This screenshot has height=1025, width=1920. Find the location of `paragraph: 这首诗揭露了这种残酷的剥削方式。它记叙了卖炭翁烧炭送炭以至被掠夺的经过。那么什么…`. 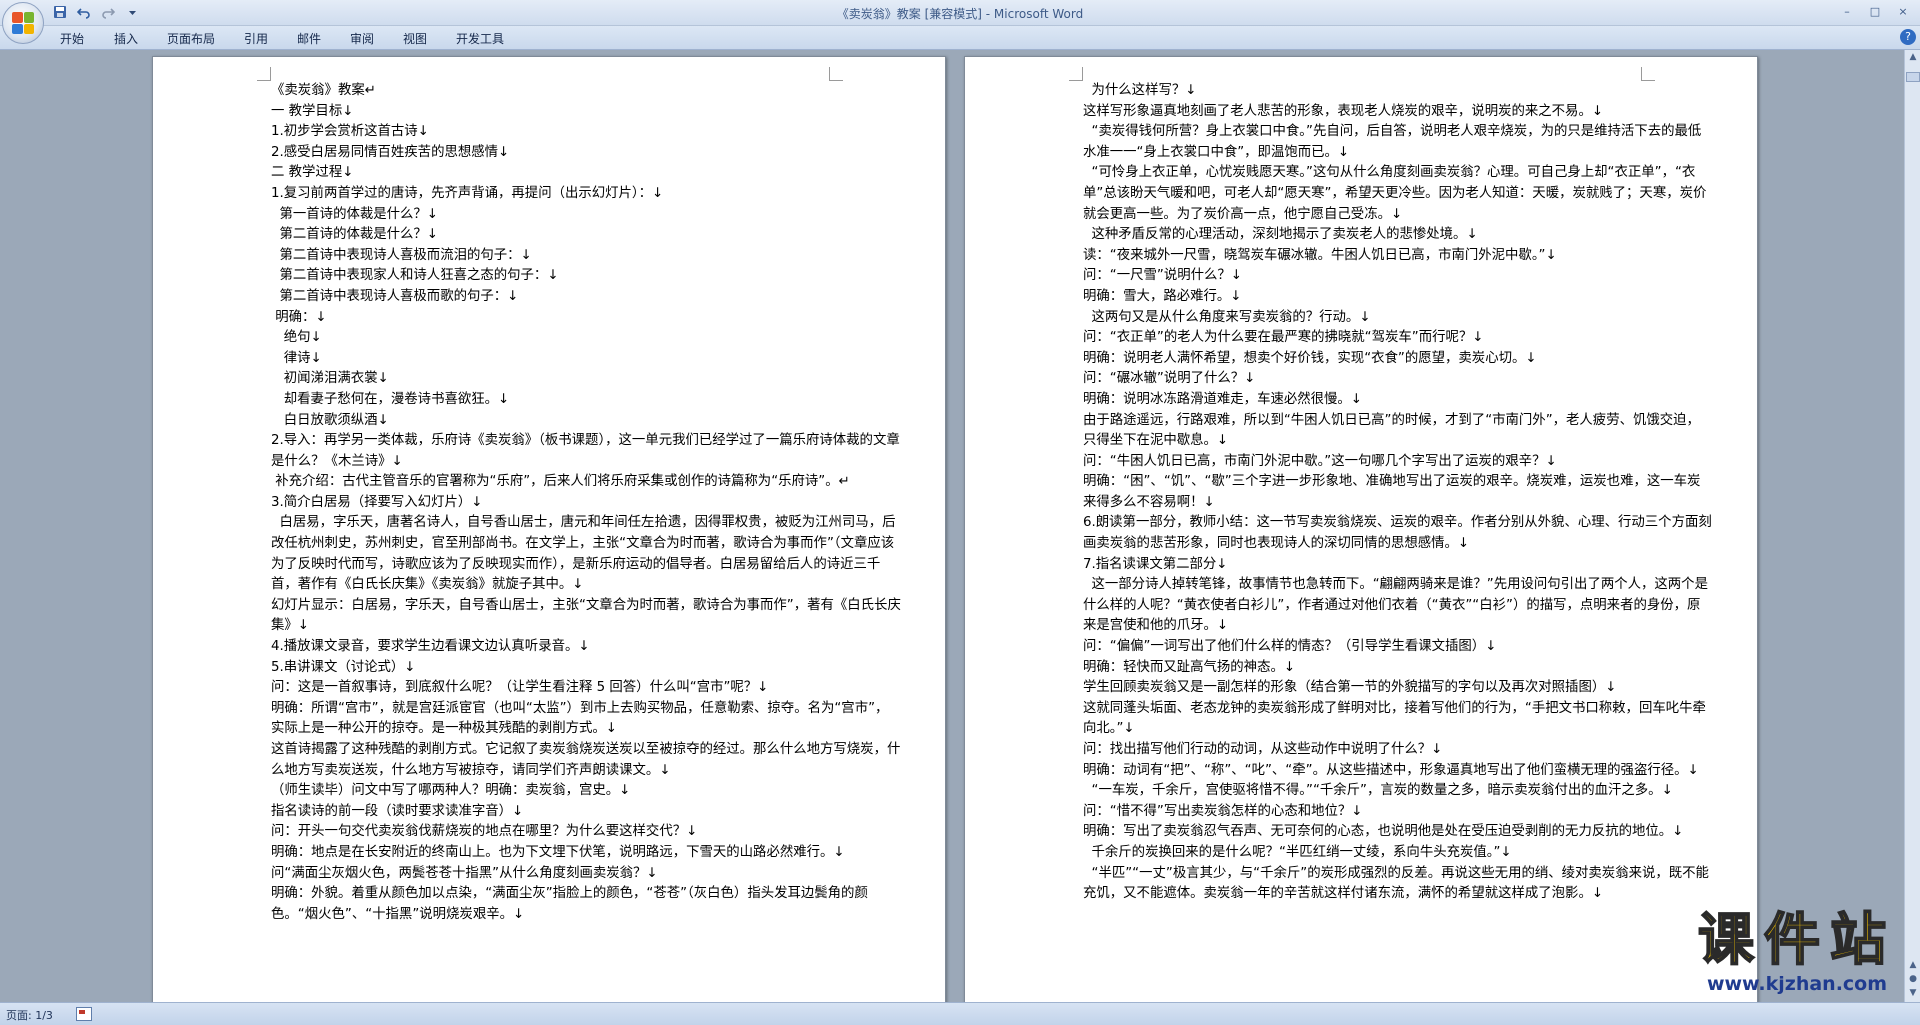

paragraph: 这首诗揭露了这种残酷的剥削方式。它记叙了卖炭翁烧炭送炭以至被掠夺的经过。那么什么… is located at coordinates (586, 760).